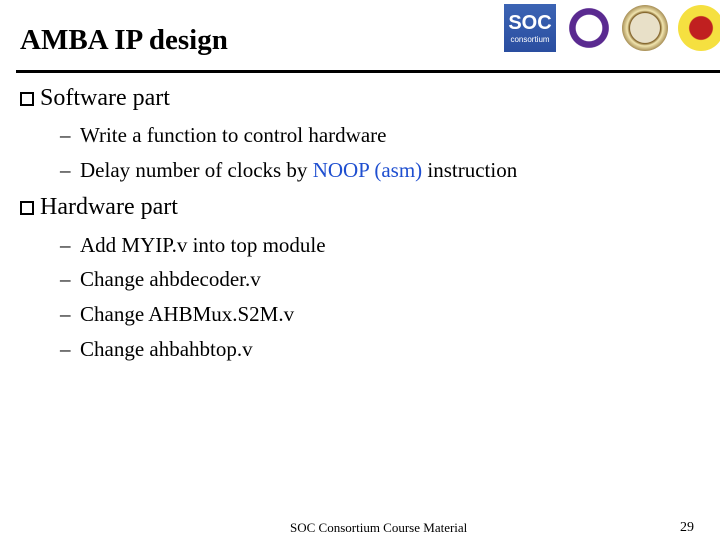  I want to click on item-text: Delay number of clocks by, so click(196, 170).